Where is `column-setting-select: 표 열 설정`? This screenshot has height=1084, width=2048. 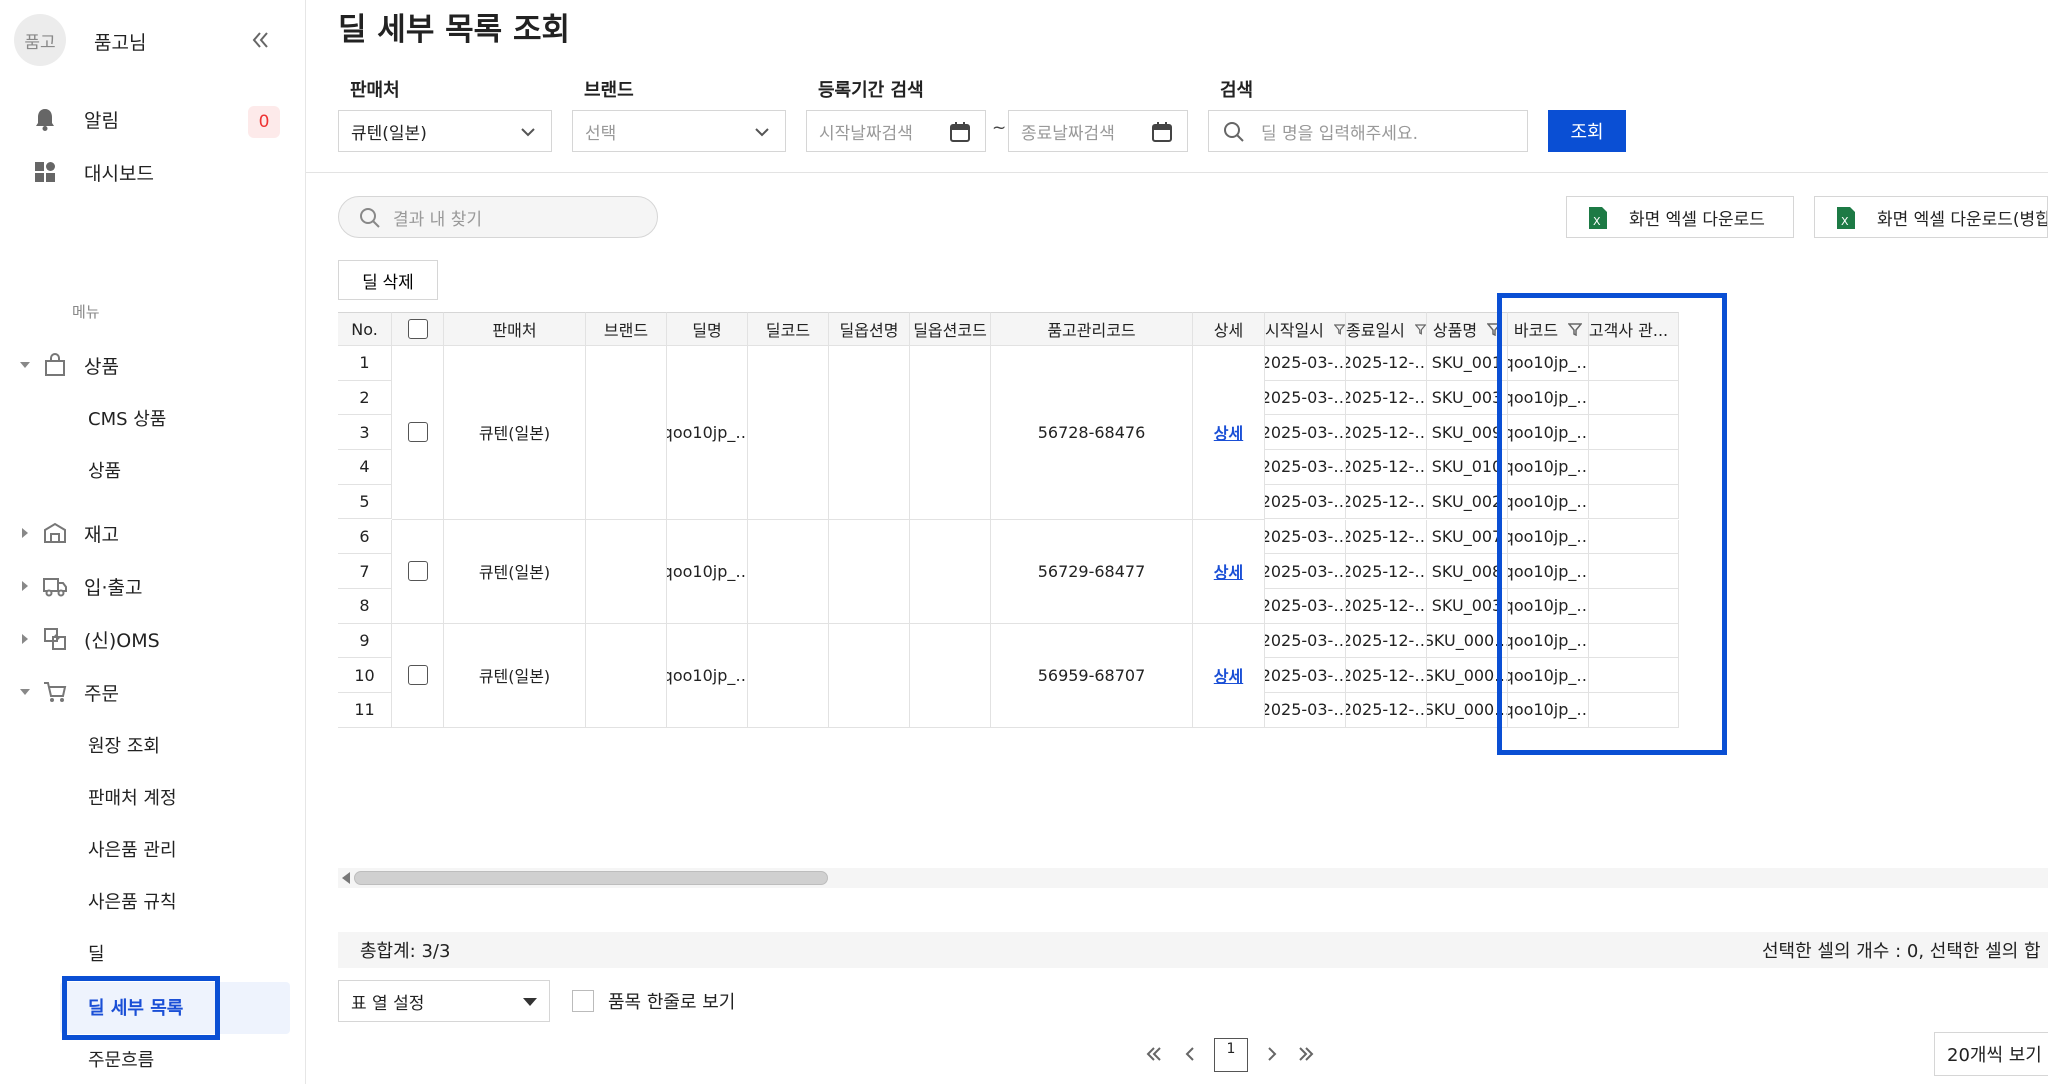 column-setting-select: 표 열 설정 is located at coordinates (444, 1001).